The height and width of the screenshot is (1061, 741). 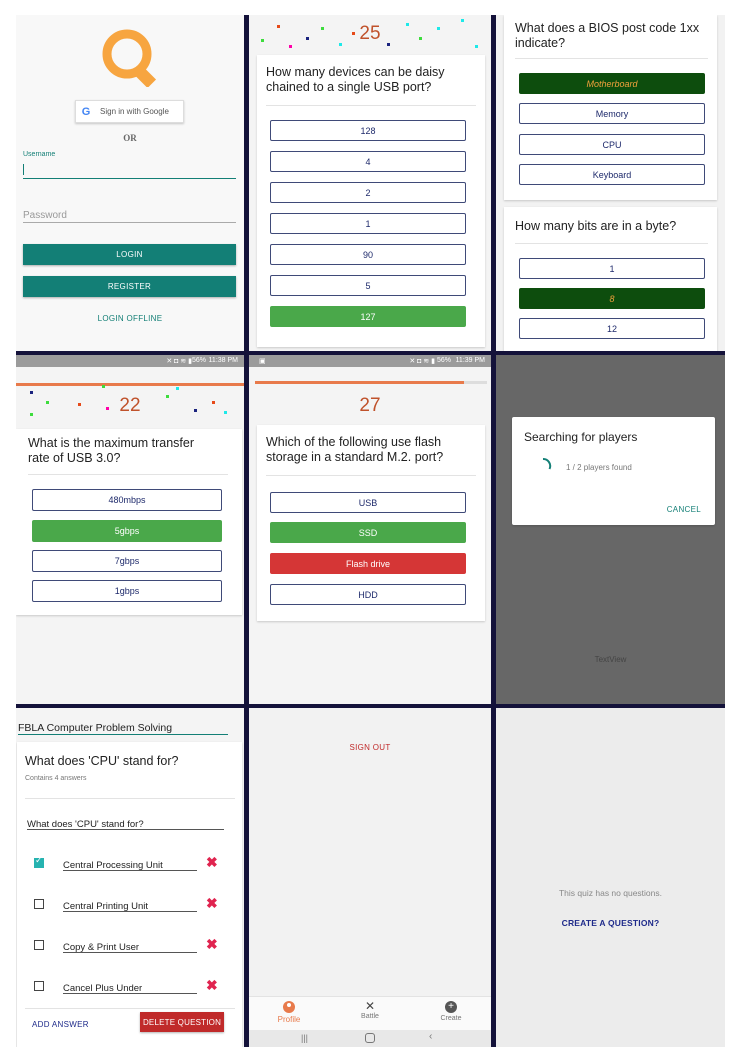 What do you see at coordinates (289, 1019) in the screenshot?
I see `nav-label: Profile` at bounding box center [289, 1019].